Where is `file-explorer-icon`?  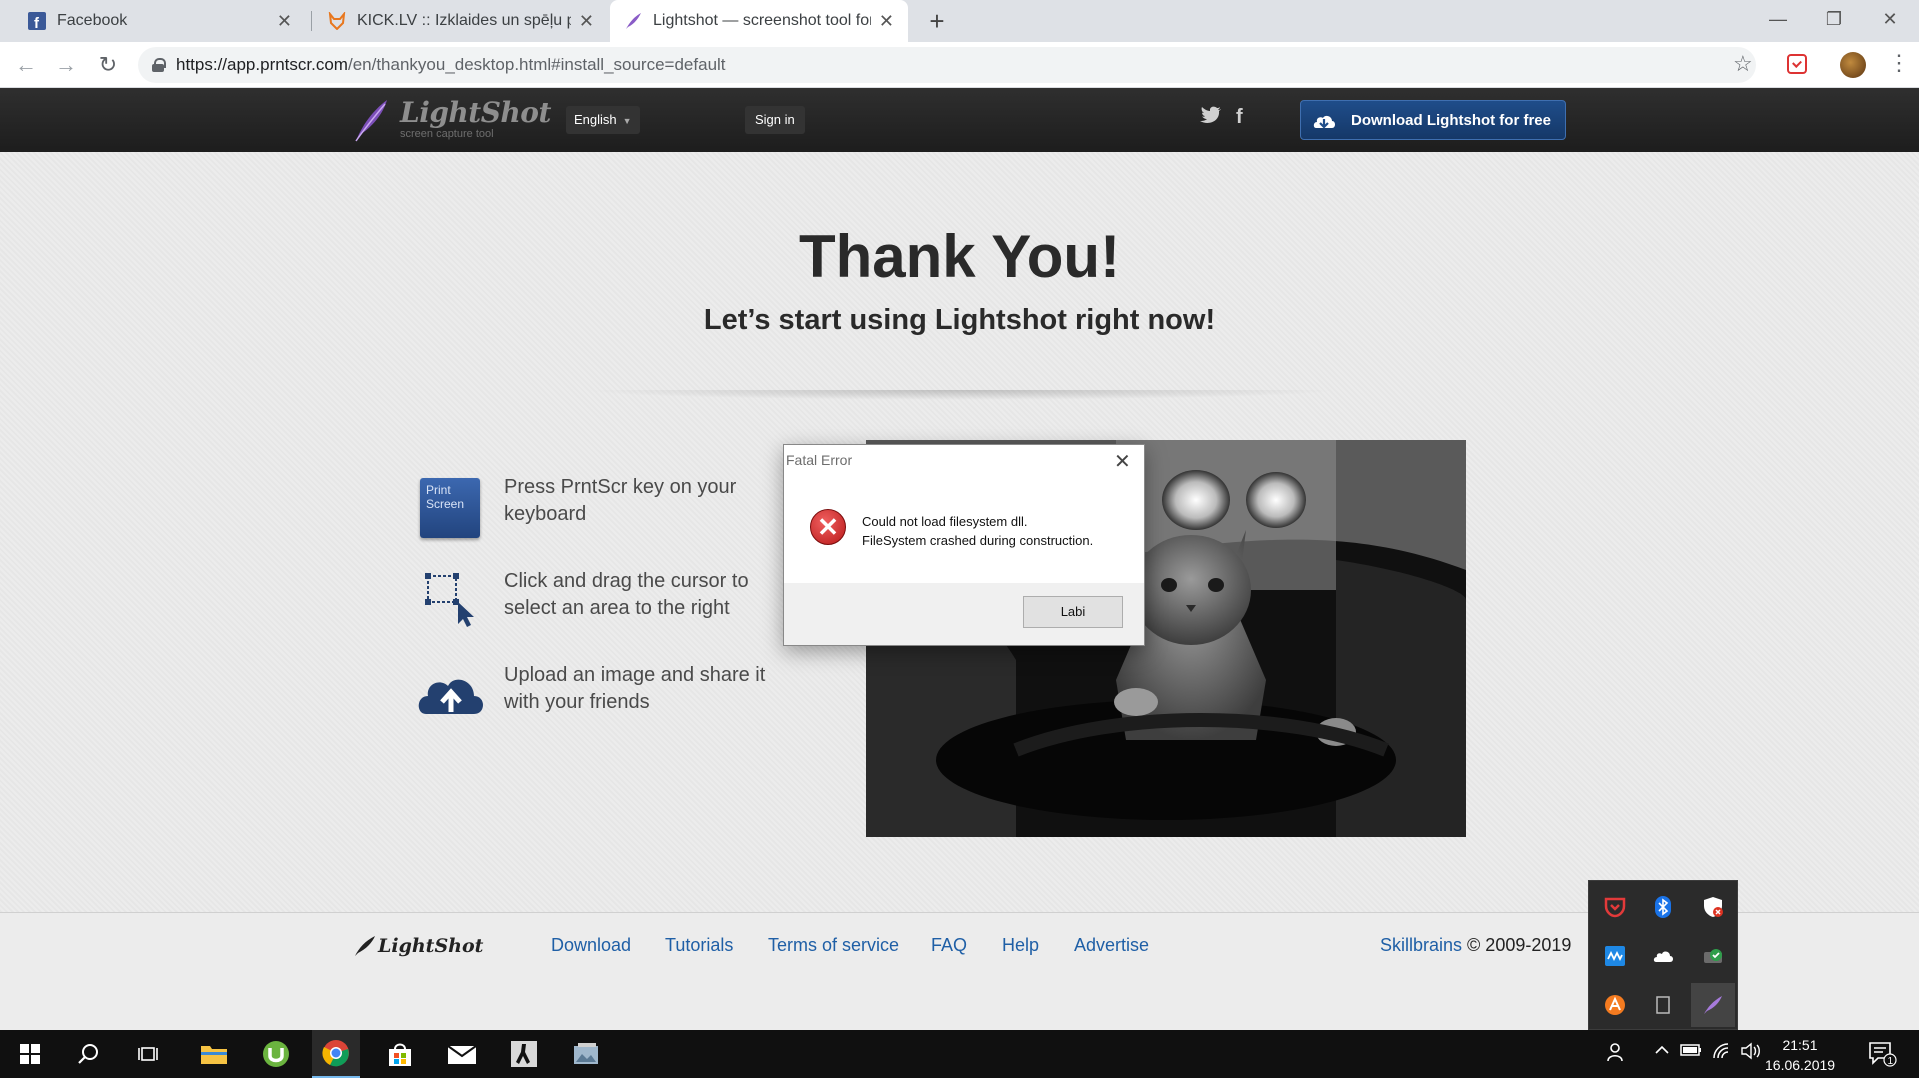 file-explorer-icon is located at coordinates (214, 1054).